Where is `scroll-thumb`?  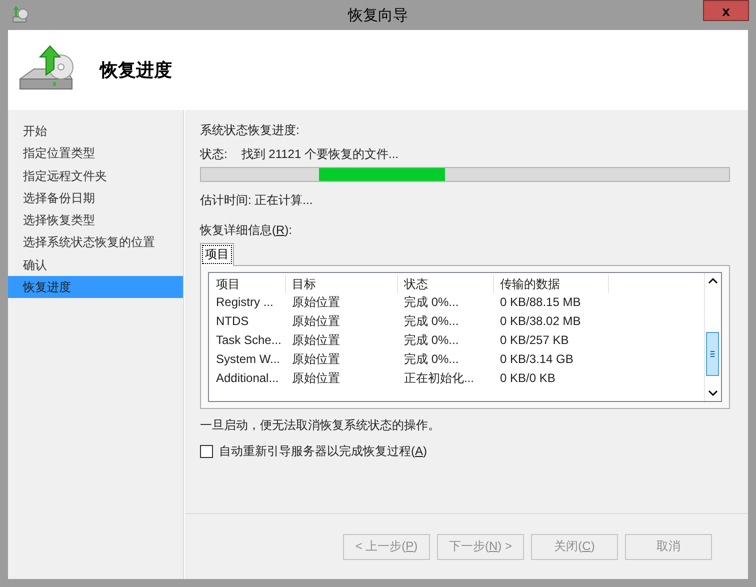 scroll-thumb is located at coordinates (712, 354).